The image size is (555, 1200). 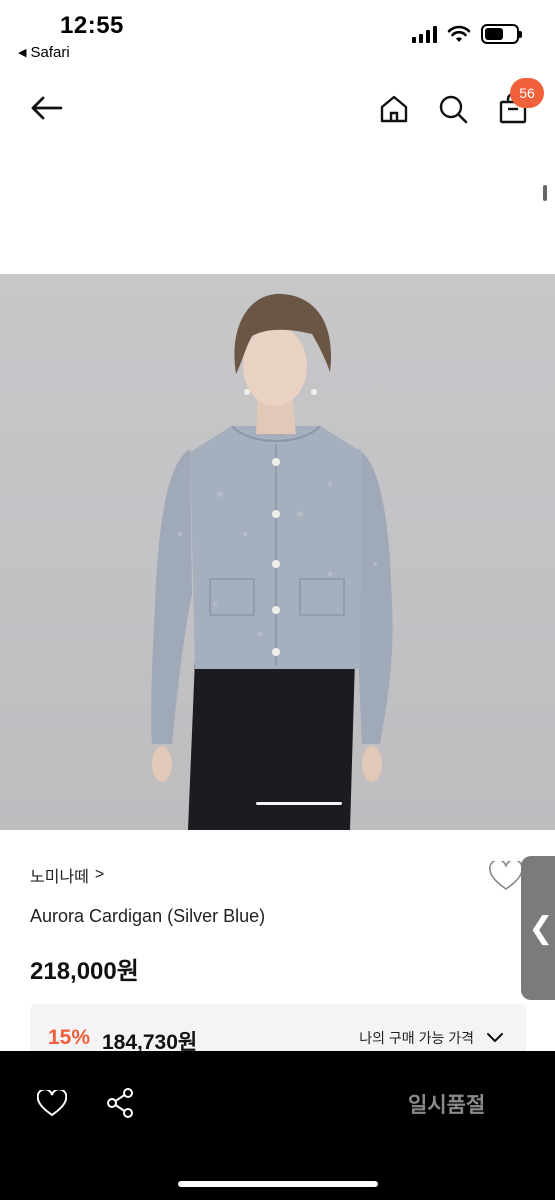 What do you see at coordinates (59, 877) in the screenshot?
I see `brand-name: 노미나떼` at bounding box center [59, 877].